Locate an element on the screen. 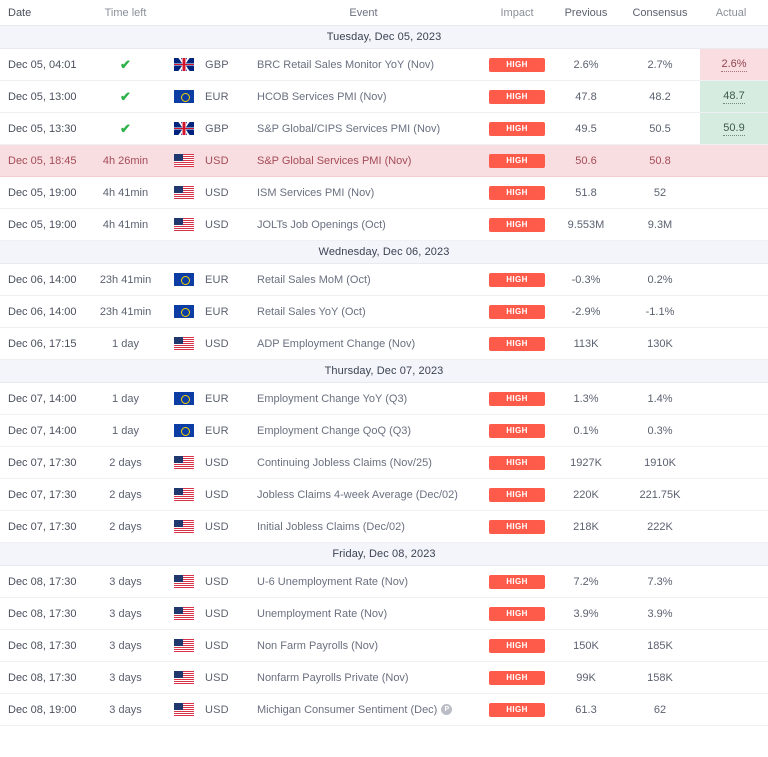 This screenshot has height=757, width=768. consensus-value: 52 is located at coordinates (660, 192).